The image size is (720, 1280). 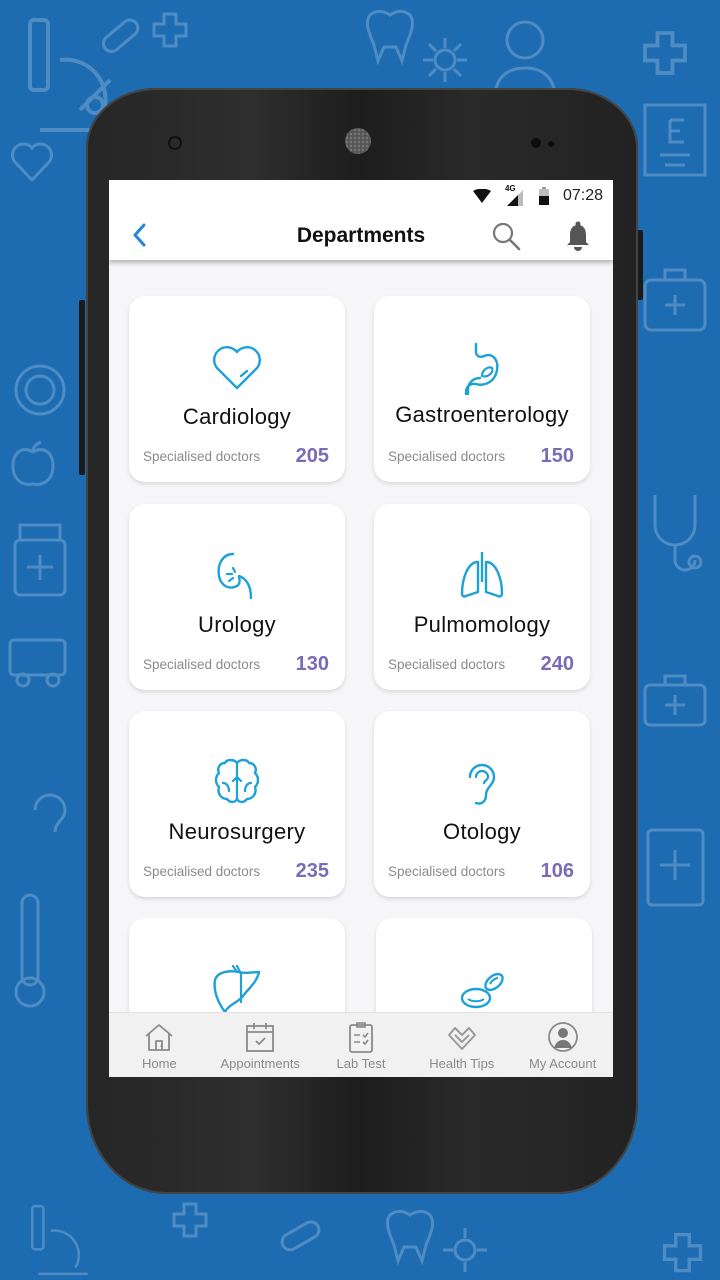 I want to click on first-aid-icon, so click(x=675, y=300).